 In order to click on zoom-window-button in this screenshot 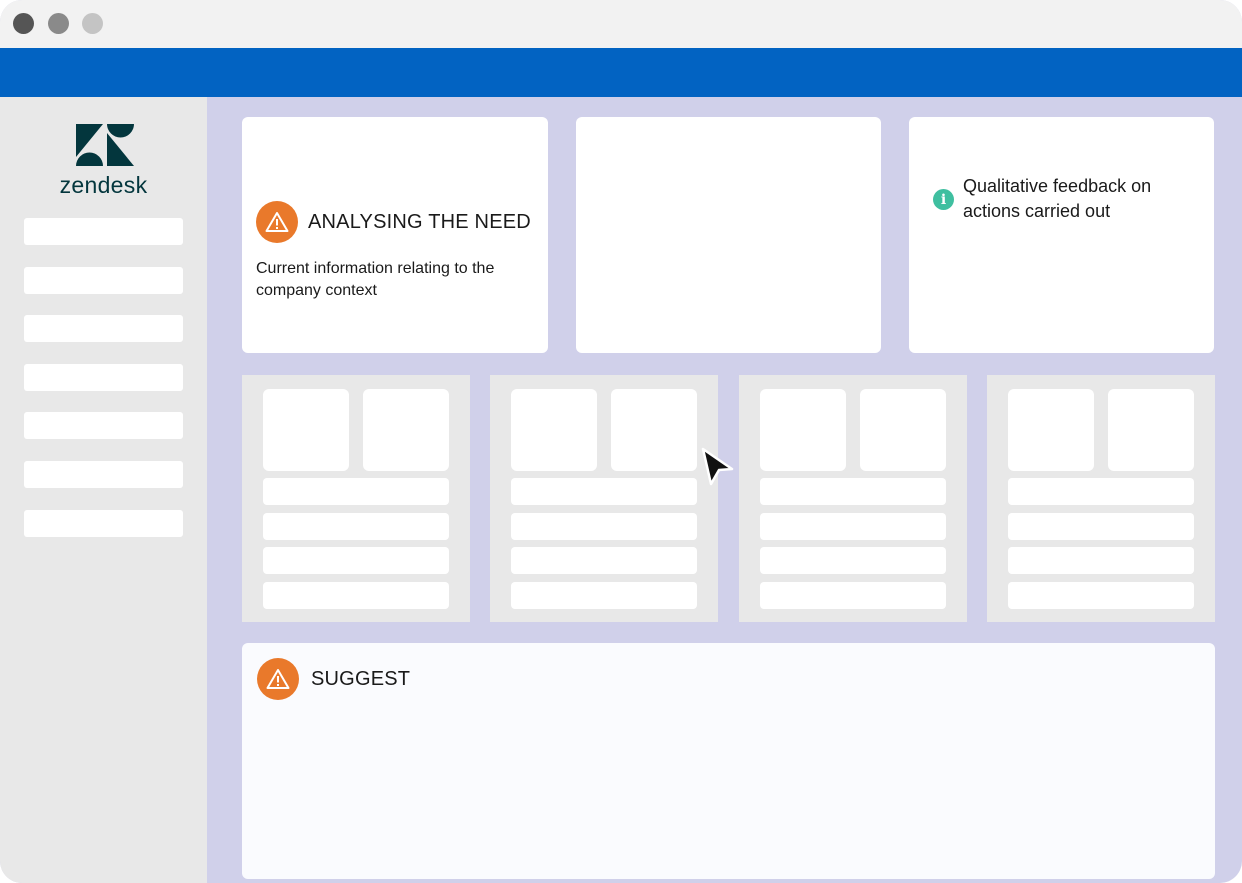, I will do `click(92, 23)`.